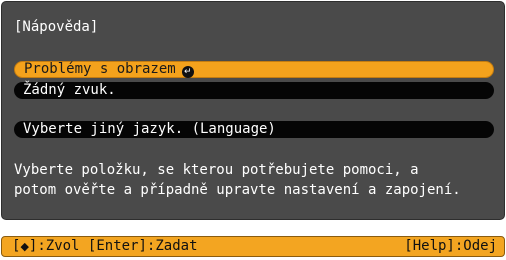  What do you see at coordinates (54, 246) in the screenshot?
I see `nav-hint-label: ]:Zvol` at bounding box center [54, 246].